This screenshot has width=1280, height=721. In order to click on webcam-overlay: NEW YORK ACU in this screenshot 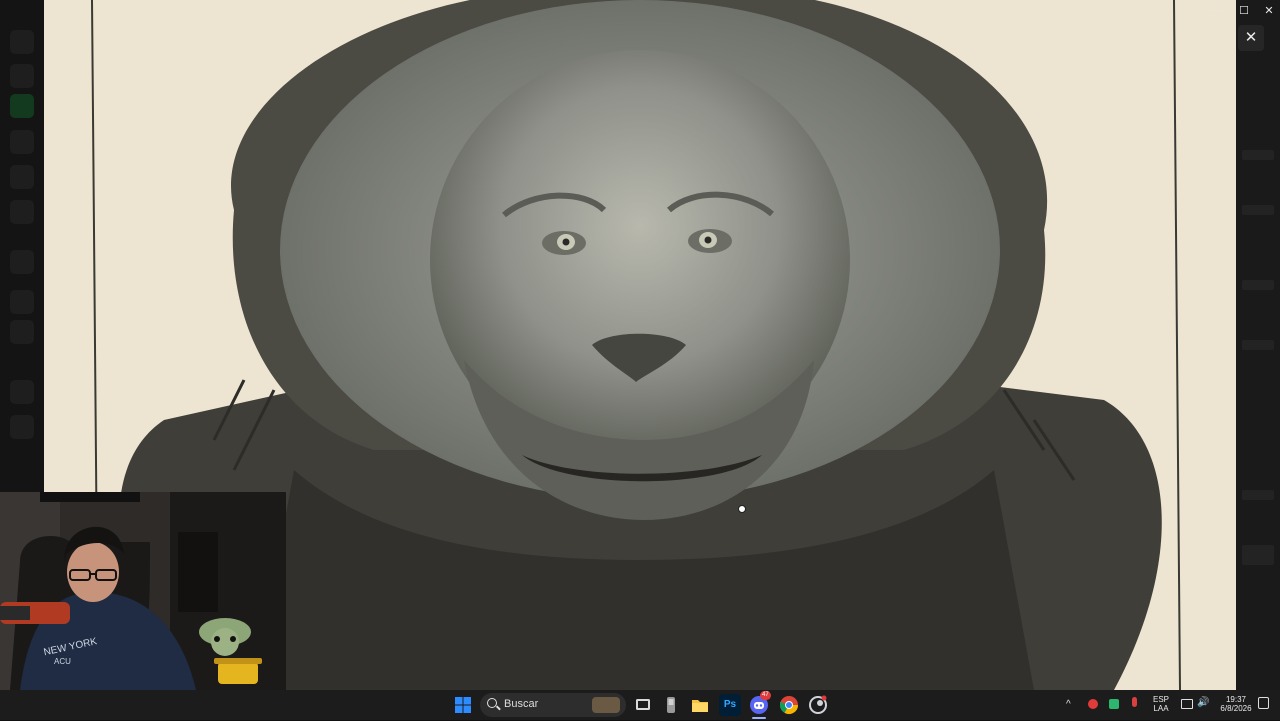, I will do `click(143, 591)`.